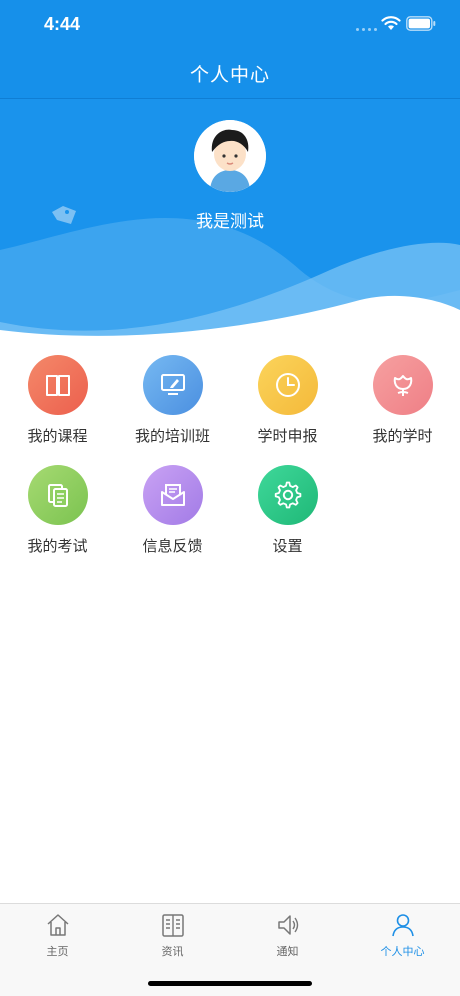 This screenshot has height=996, width=460. What do you see at coordinates (229, 75) in the screenshot?
I see `page-title: 个人中心` at bounding box center [229, 75].